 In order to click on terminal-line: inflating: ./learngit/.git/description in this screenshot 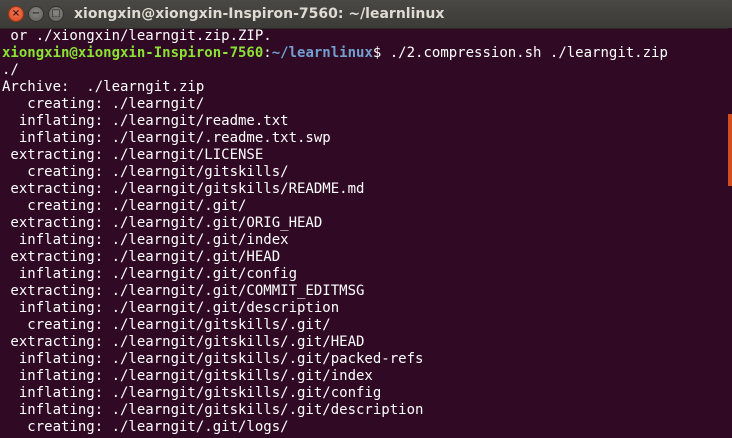, I will do `click(171, 308)`.